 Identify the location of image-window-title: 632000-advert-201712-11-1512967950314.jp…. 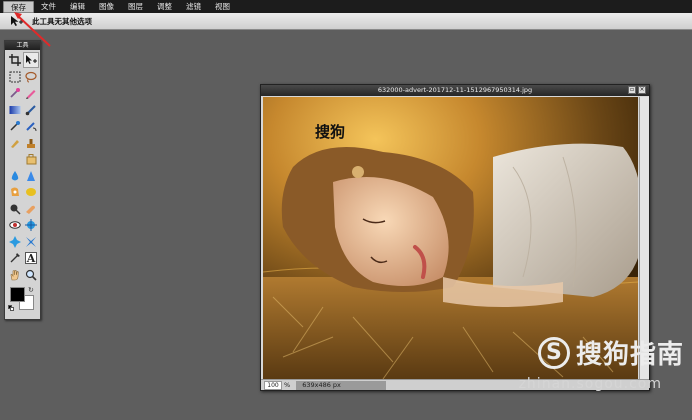
(455, 90).